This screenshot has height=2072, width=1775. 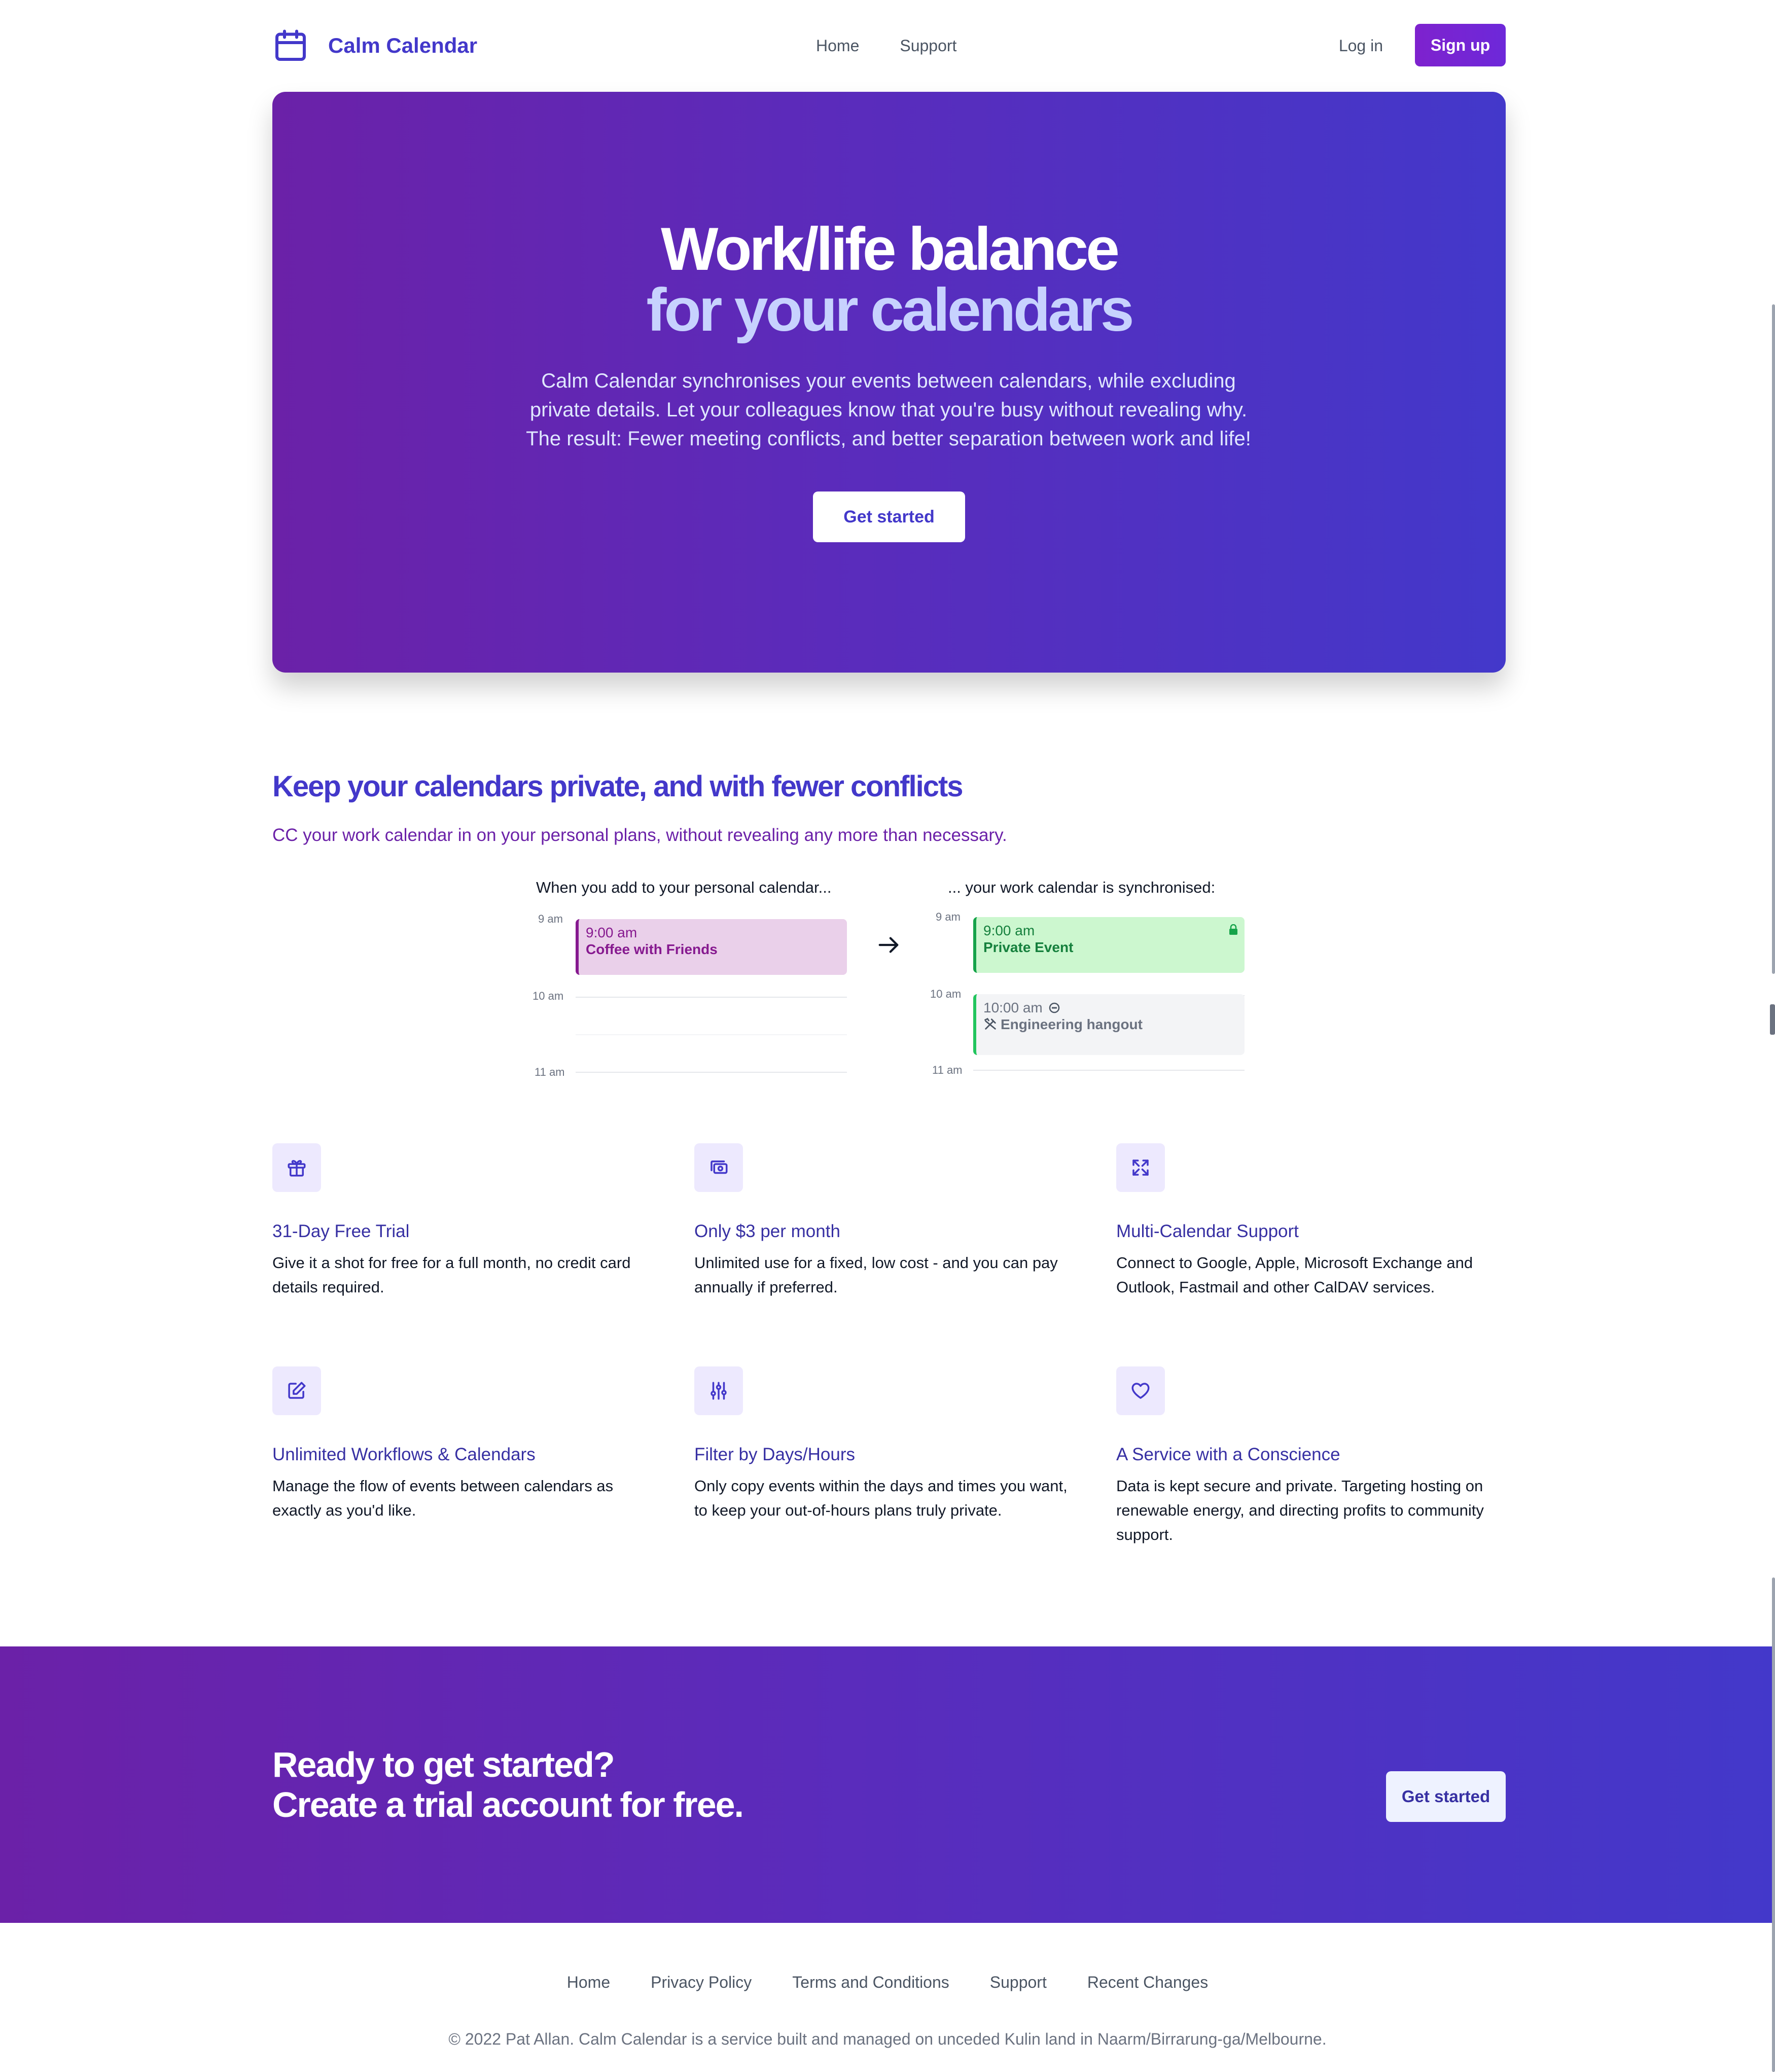 I want to click on cta-heading-line2: Create a trial account for free., so click(x=508, y=1804).